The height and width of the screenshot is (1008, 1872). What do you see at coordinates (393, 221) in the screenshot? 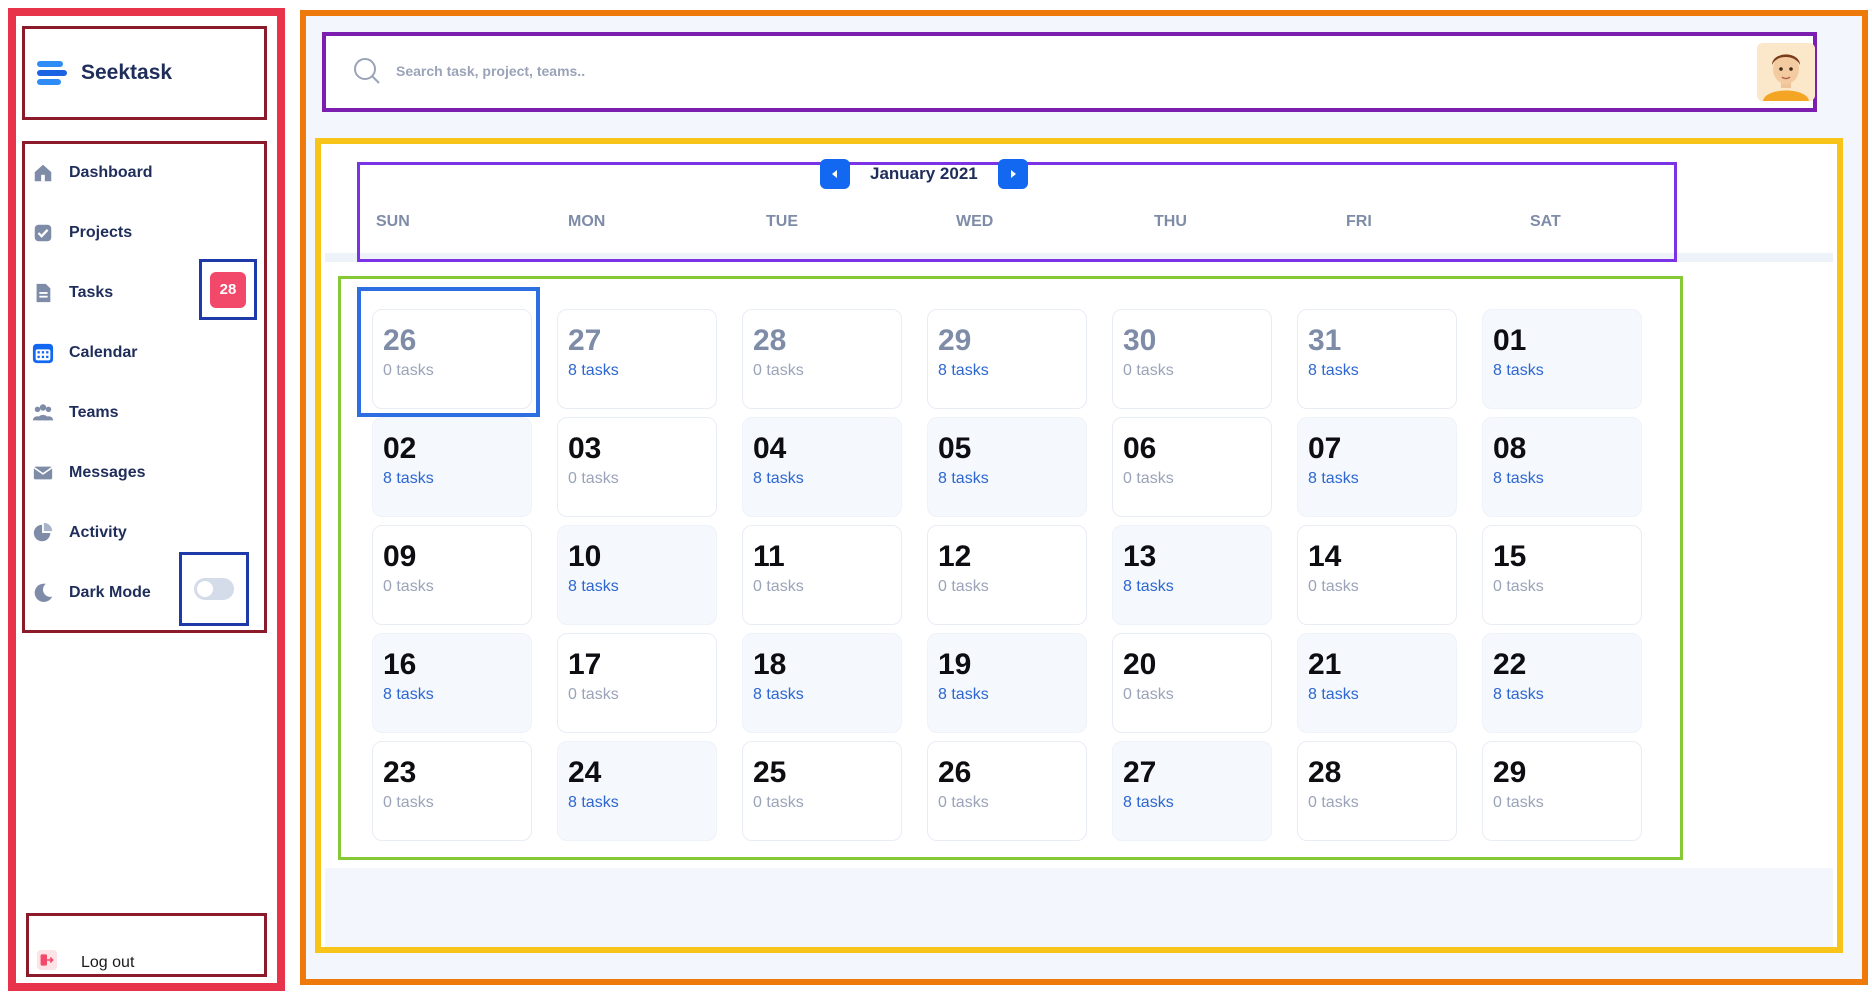
I see `weekday-header: SUN` at bounding box center [393, 221].